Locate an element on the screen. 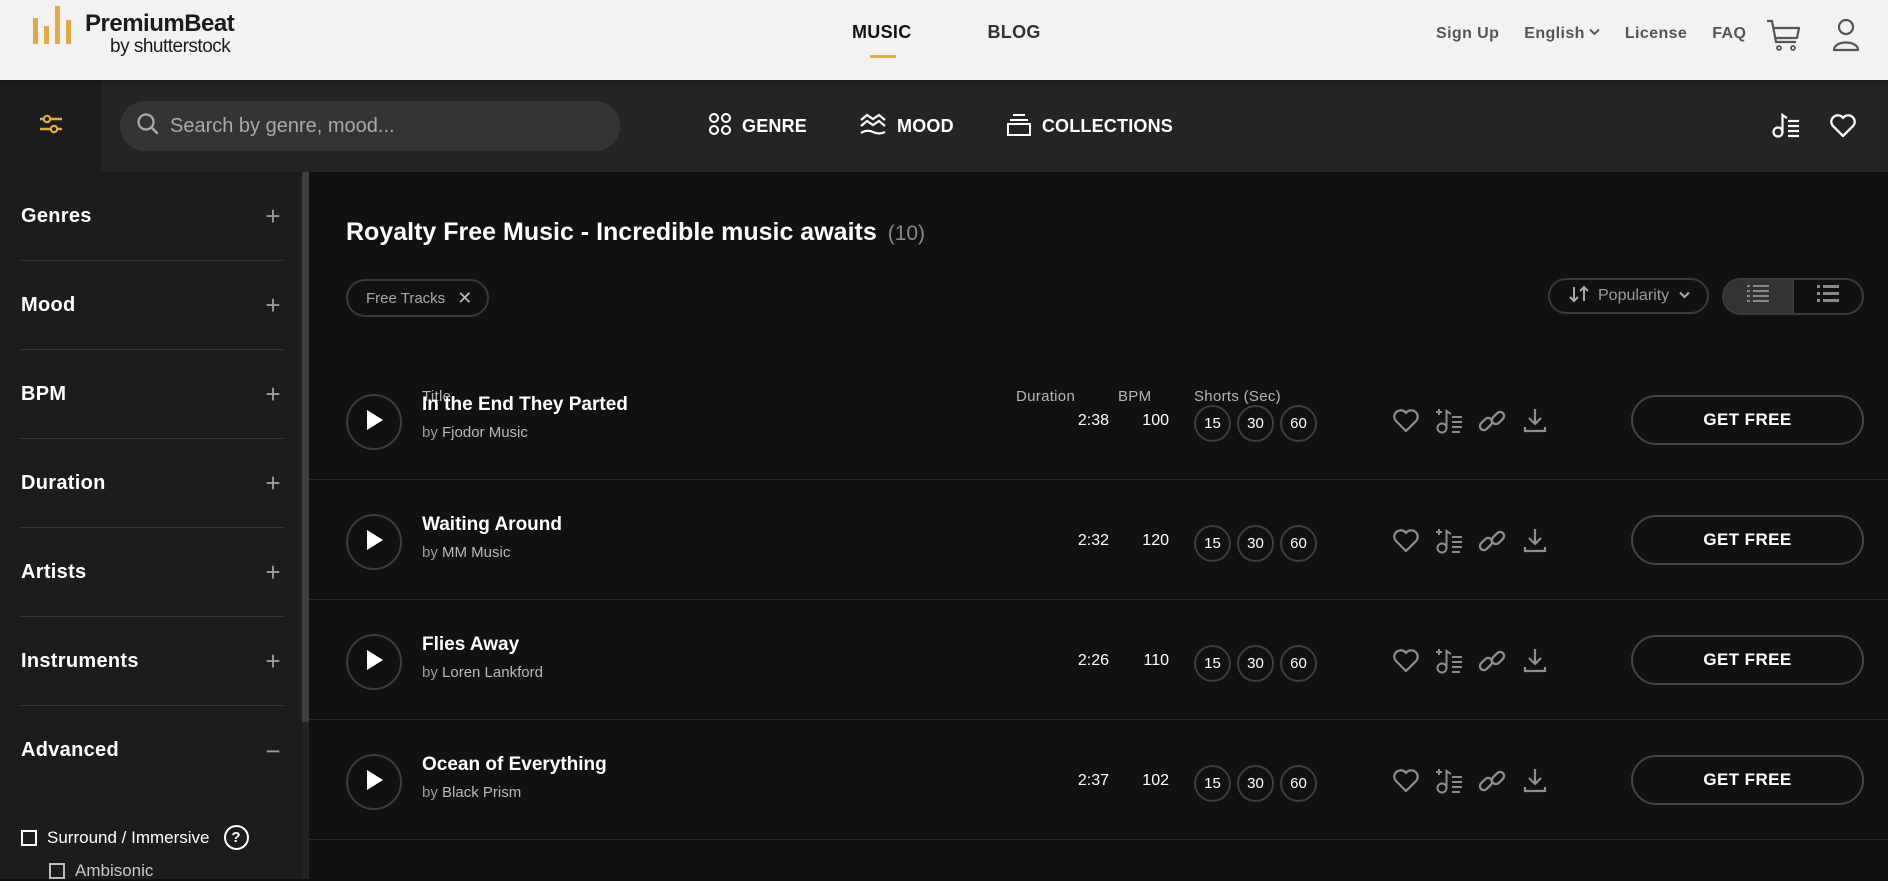  premiumbeat-logo: PremiumBeat by shutterstock is located at coordinates (148, 32).